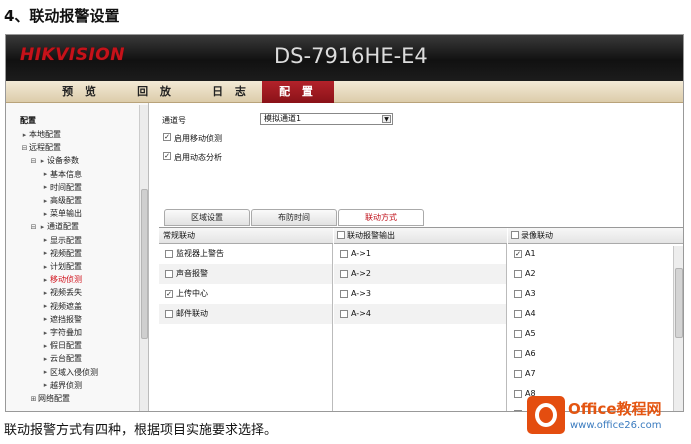 The width and height of the screenshot is (691, 444). What do you see at coordinates (169, 294) in the screenshot?
I see `normal-linkage-checkbox: ✓` at bounding box center [169, 294].